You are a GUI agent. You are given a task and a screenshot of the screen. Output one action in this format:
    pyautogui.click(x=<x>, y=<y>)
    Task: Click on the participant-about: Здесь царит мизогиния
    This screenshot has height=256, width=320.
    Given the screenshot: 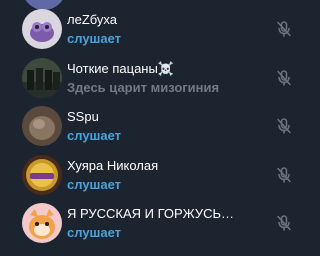 What is the action you would take?
    pyautogui.click(x=143, y=87)
    